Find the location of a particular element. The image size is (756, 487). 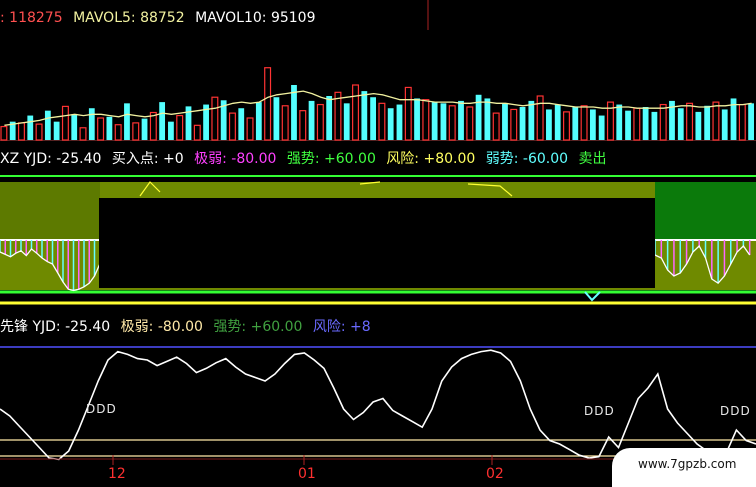

redaction-block is located at coordinates (377, 243).